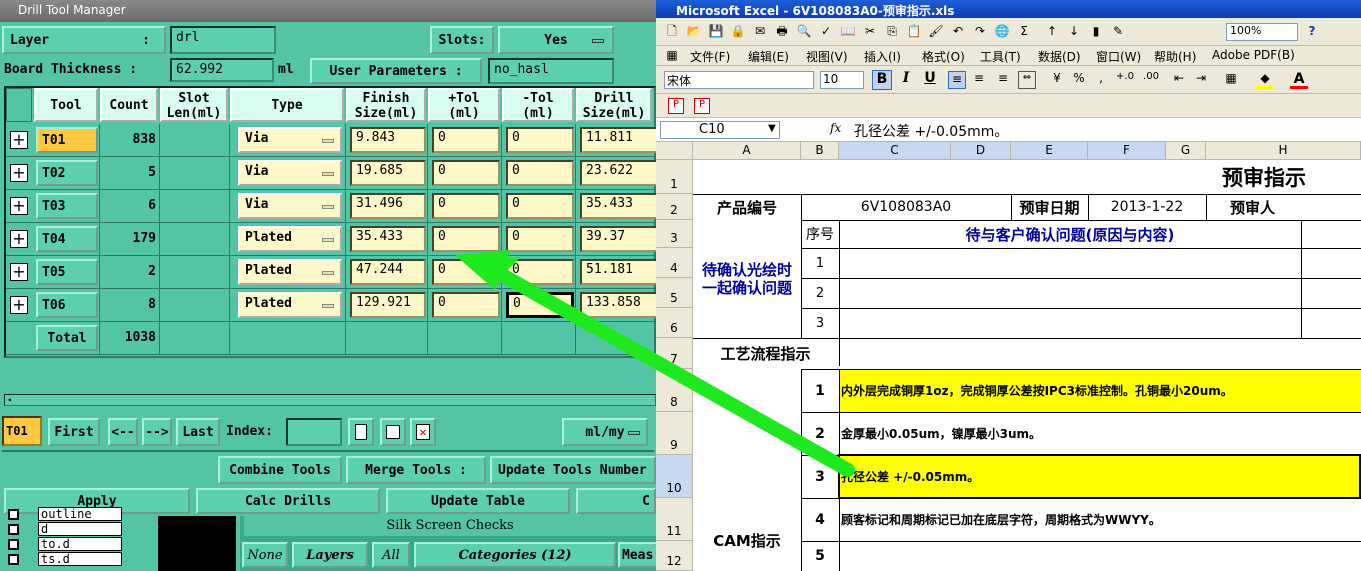 This screenshot has width=1361, height=571. I want to click on arrow-tip, so click(482, 270).